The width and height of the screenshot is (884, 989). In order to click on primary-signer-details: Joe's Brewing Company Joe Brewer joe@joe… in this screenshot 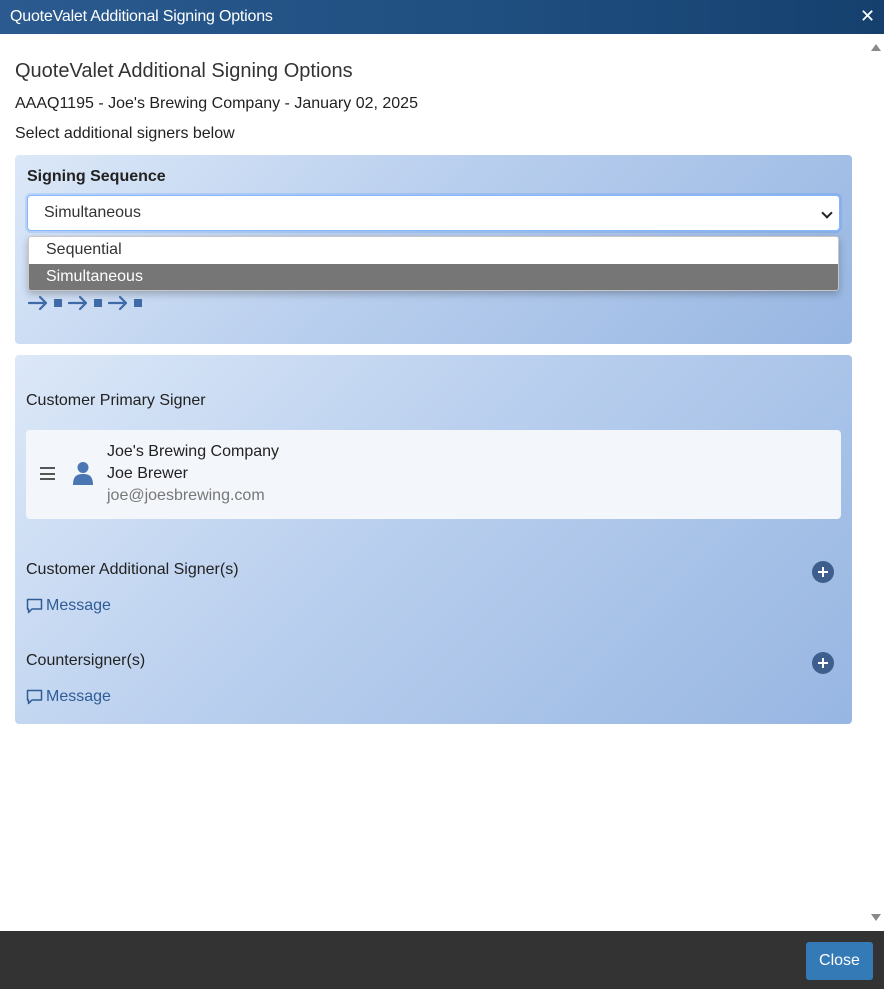, I will do `click(193, 474)`.